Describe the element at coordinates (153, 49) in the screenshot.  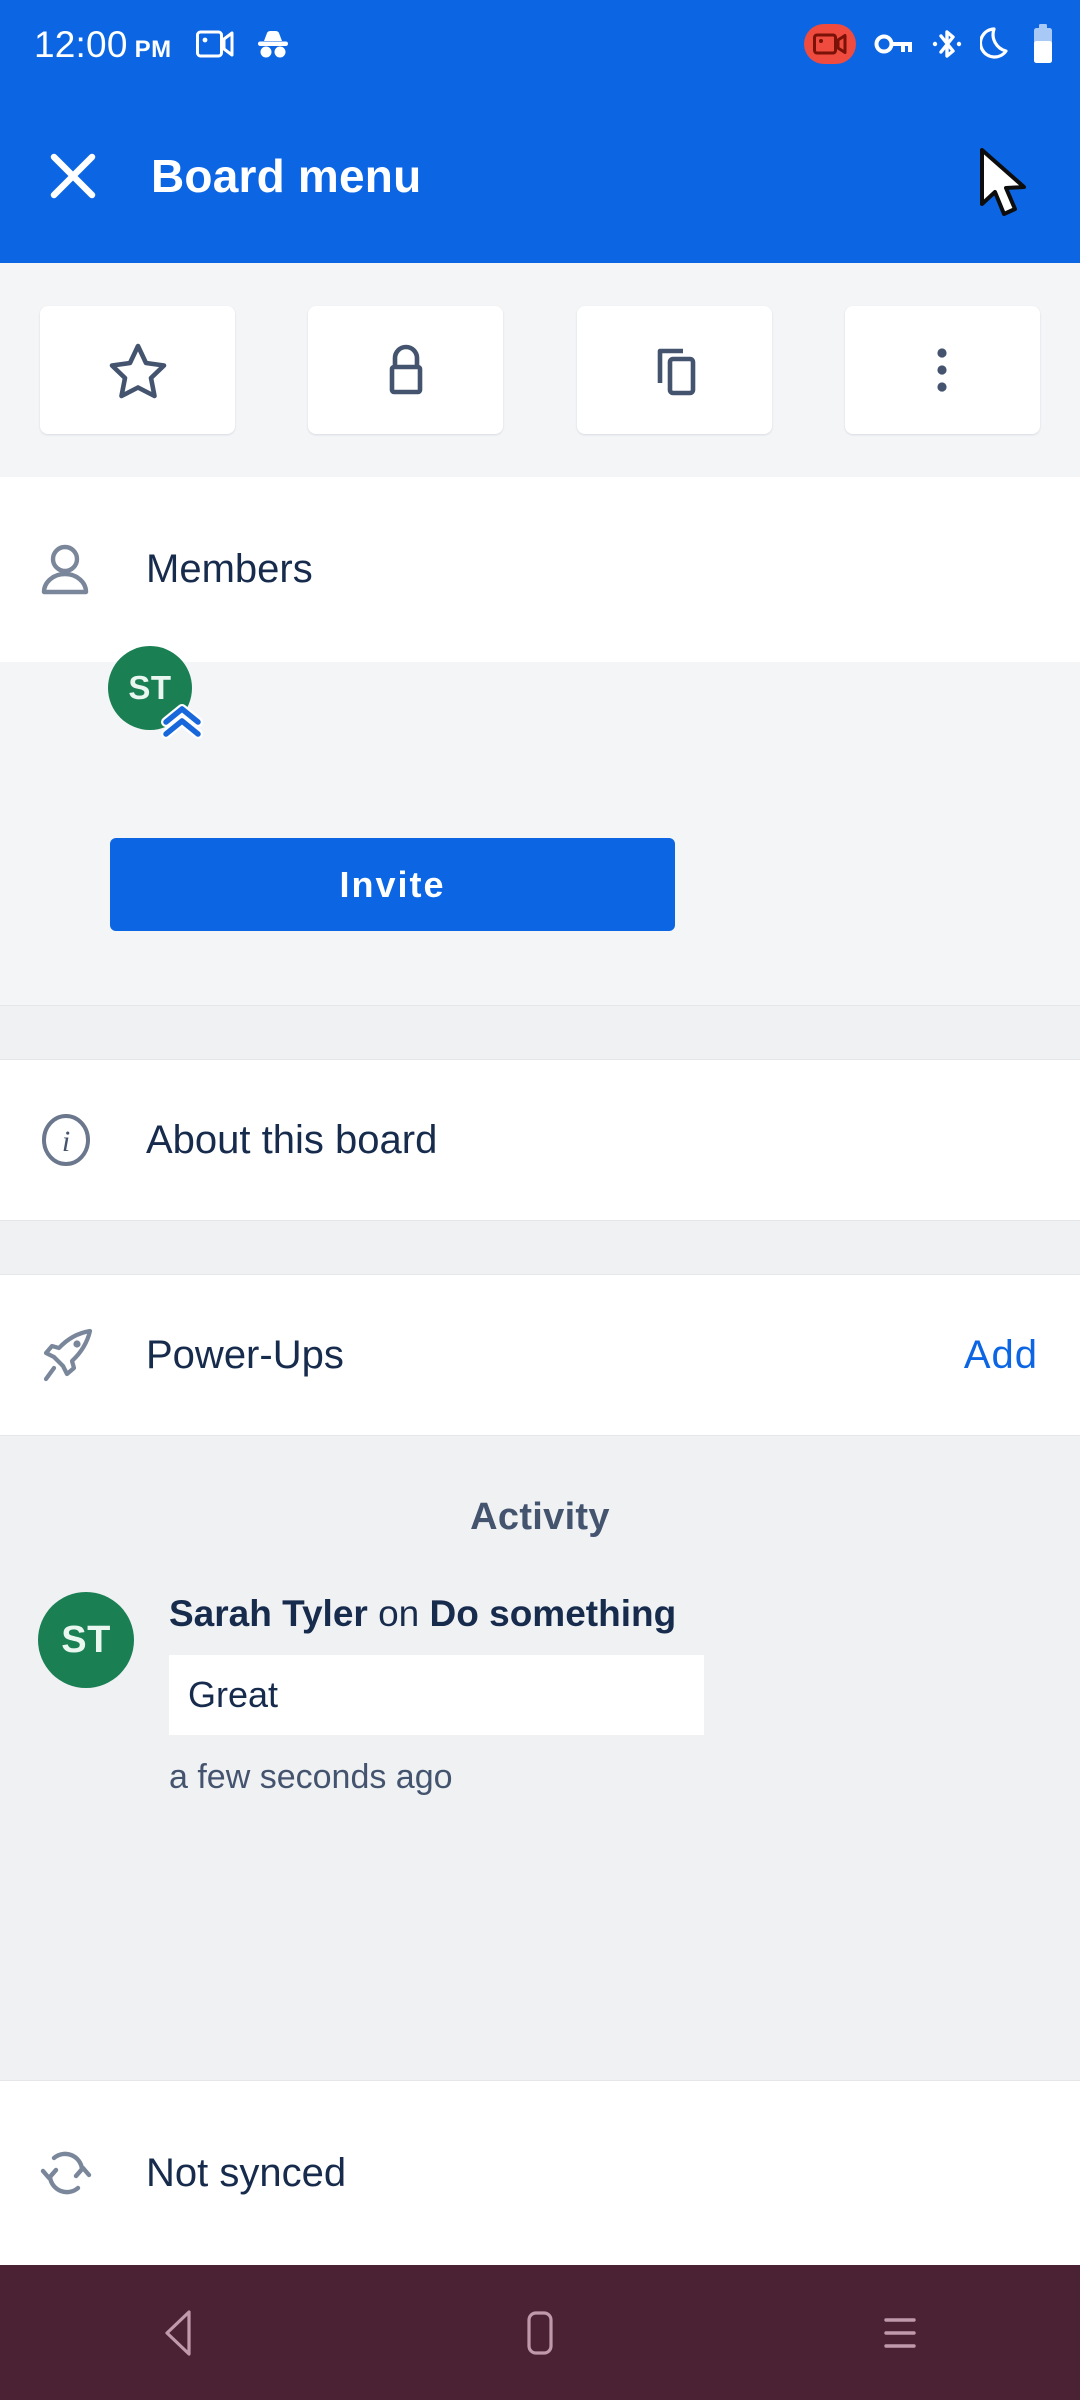
I see `status-meridiem: PM` at that location.